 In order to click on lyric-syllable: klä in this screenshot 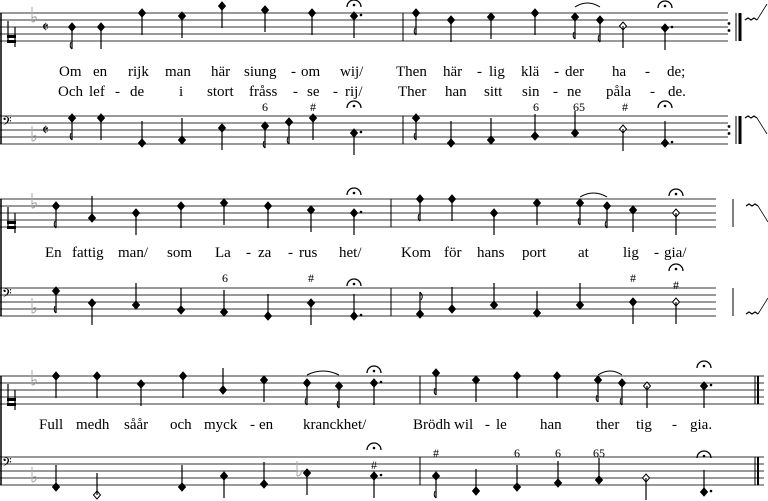, I will do `click(530, 72)`.